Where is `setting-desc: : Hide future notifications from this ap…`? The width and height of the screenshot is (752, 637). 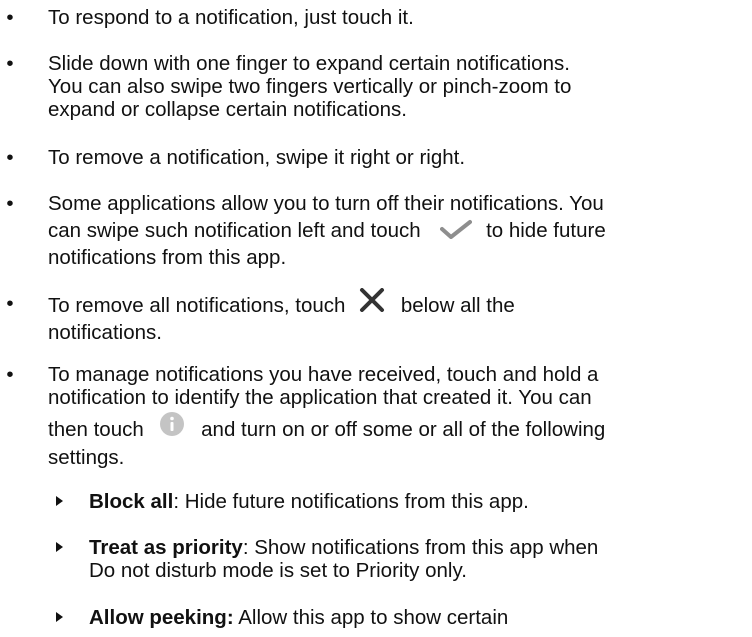
setting-desc: : Hide future notifications from this ap… is located at coordinates (351, 501).